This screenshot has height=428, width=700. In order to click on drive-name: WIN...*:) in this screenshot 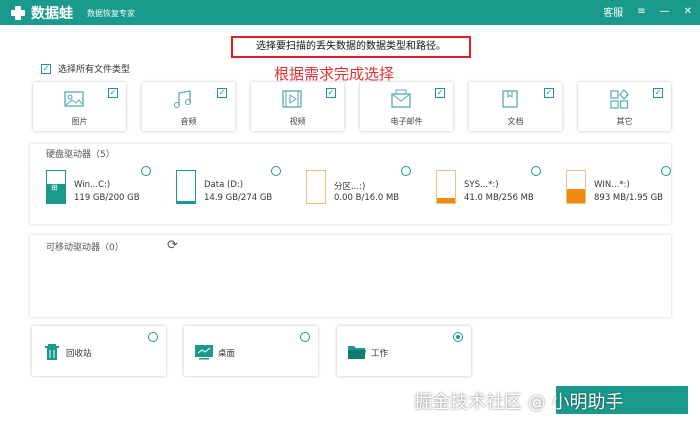, I will do `click(612, 185)`.